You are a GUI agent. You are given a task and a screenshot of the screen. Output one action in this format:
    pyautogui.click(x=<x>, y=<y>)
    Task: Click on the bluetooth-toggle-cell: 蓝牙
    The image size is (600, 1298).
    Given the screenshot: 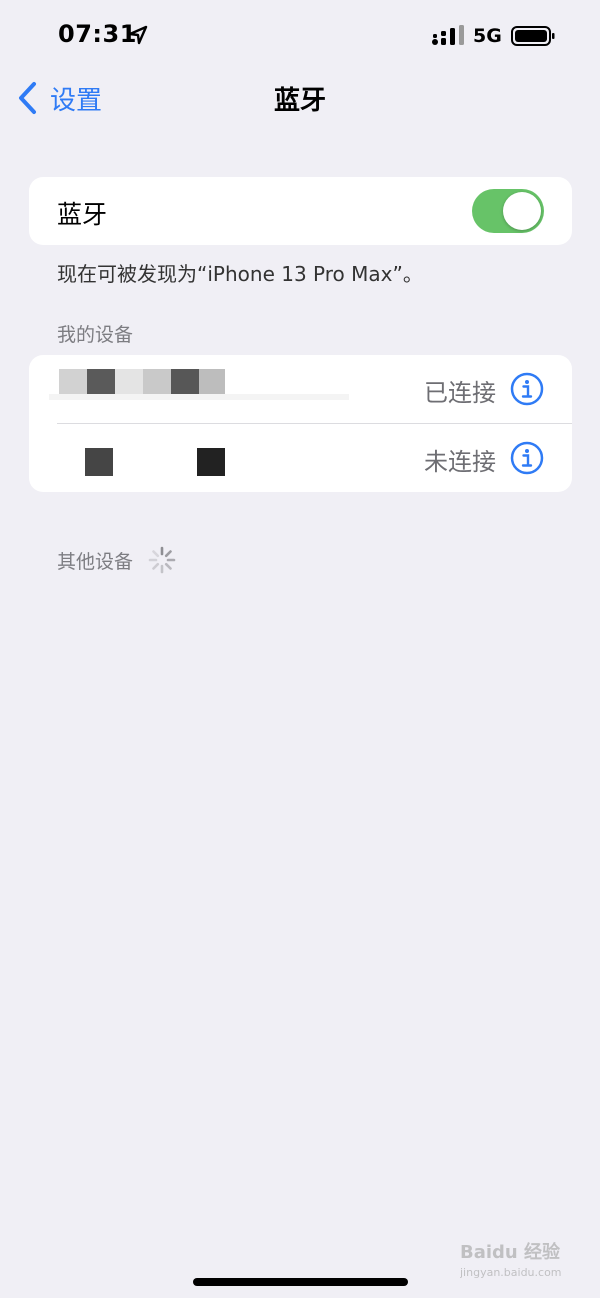 What is the action you would take?
    pyautogui.click(x=300, y=211)
    